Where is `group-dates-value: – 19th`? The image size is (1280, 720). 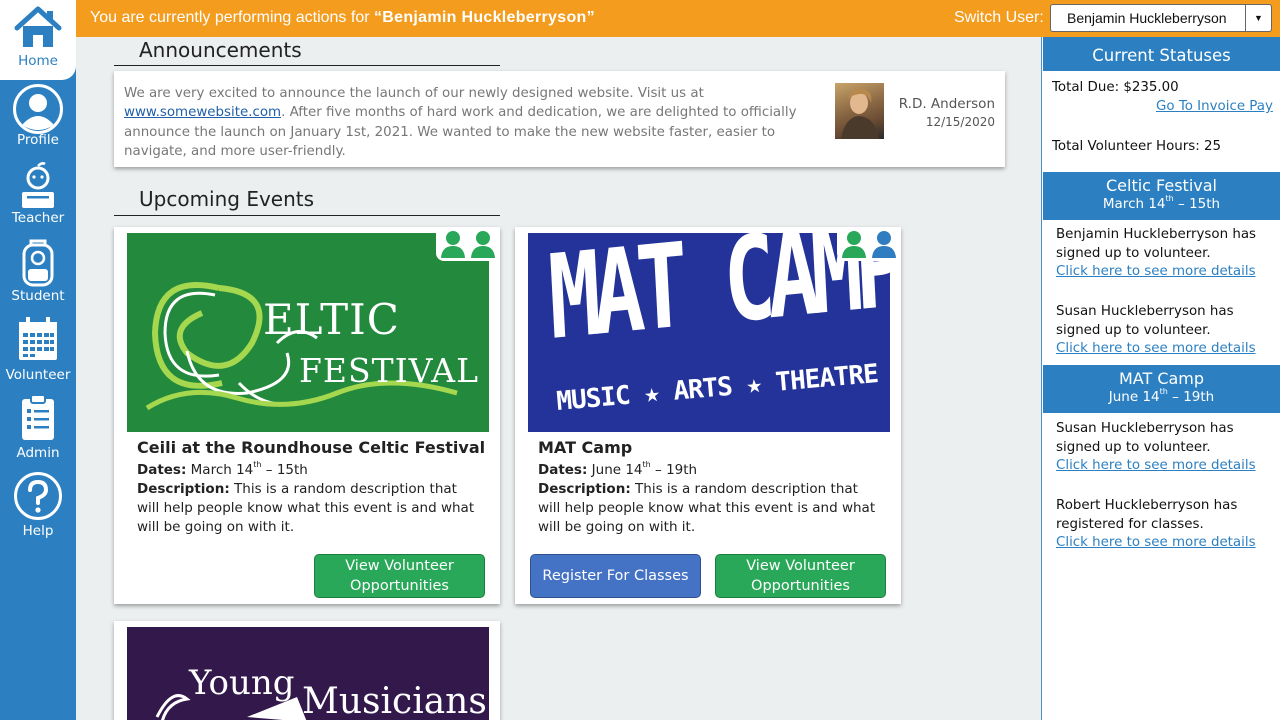
group-dates-value: – 19th is located at coordinates (1191, 397).